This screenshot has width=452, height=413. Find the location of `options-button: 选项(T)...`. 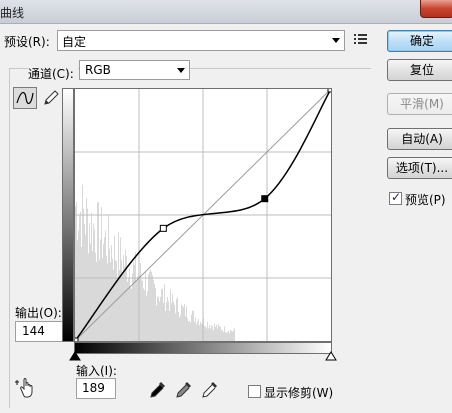

options-button: 选项(T)... is located at coordinates (419, 168).